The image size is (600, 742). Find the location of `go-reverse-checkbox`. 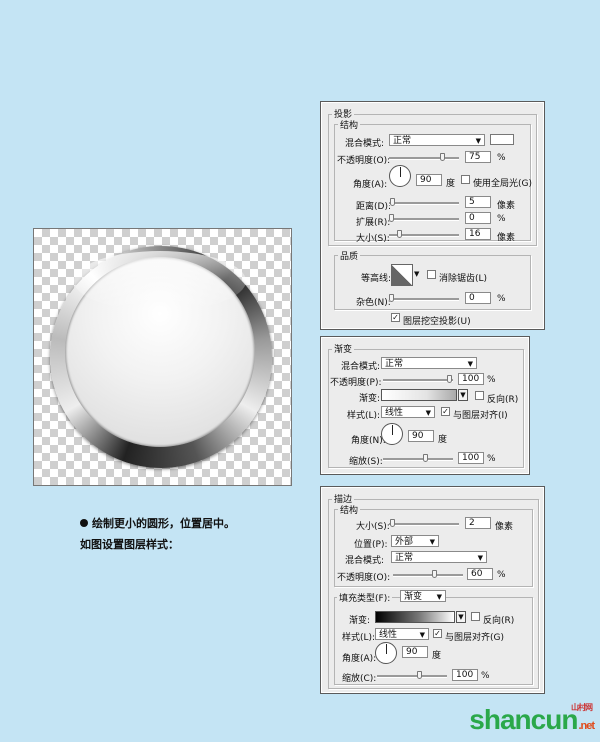

go-reverse-checkbox is located at coordinates (479, 395).